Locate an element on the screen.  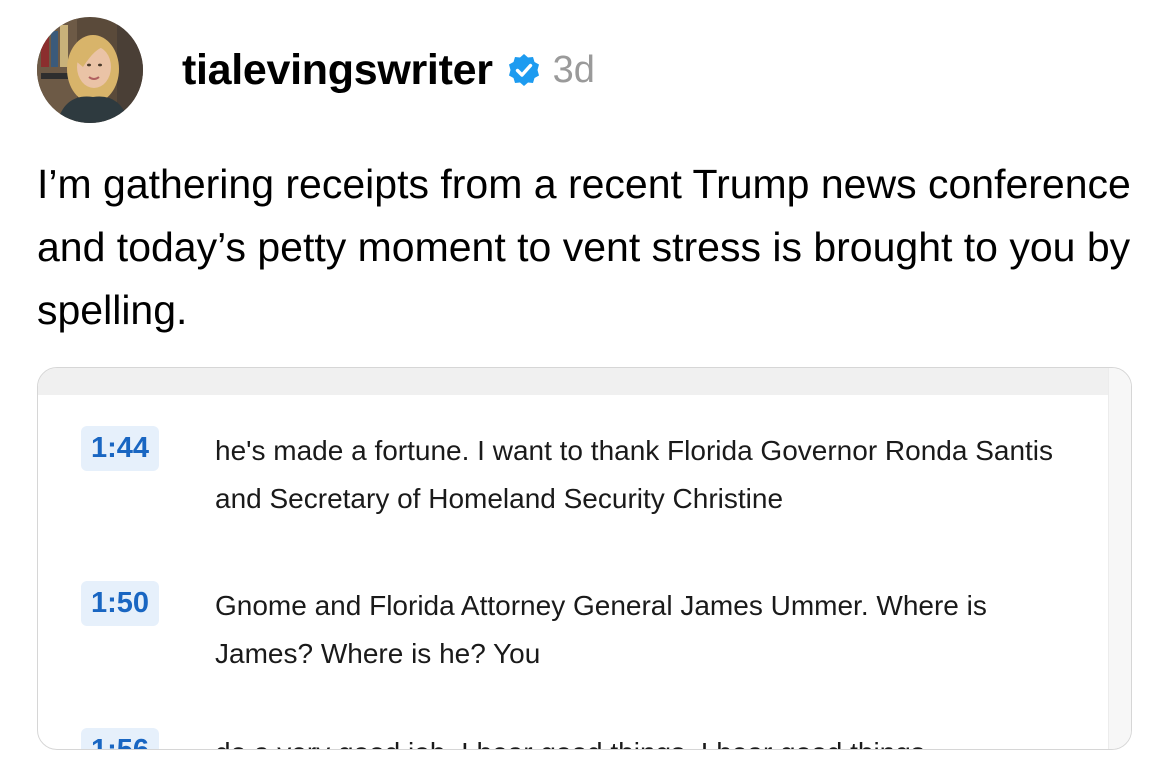
avatar is located at coordinates (90, 70).